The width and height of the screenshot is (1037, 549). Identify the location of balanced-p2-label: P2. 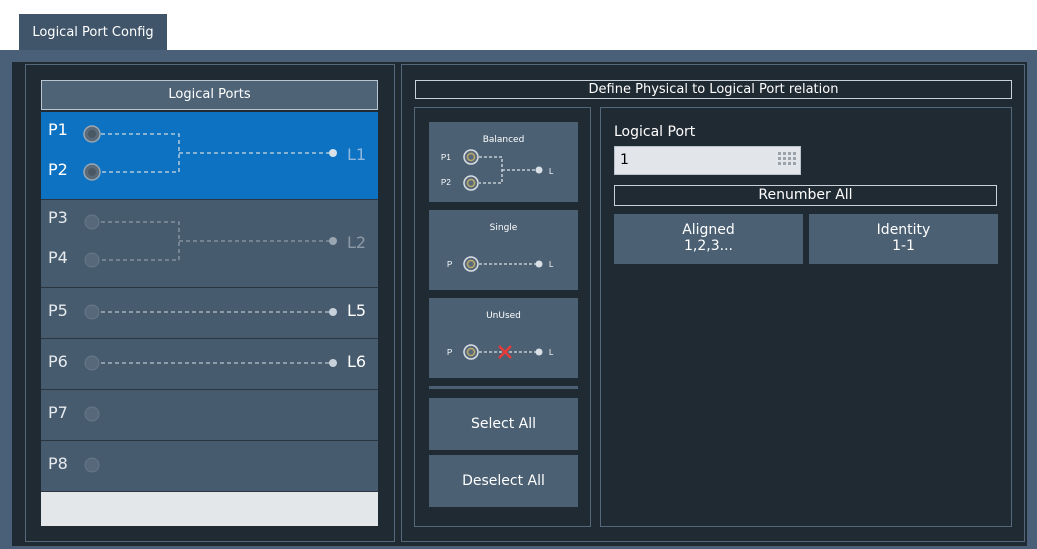
(446, 182).